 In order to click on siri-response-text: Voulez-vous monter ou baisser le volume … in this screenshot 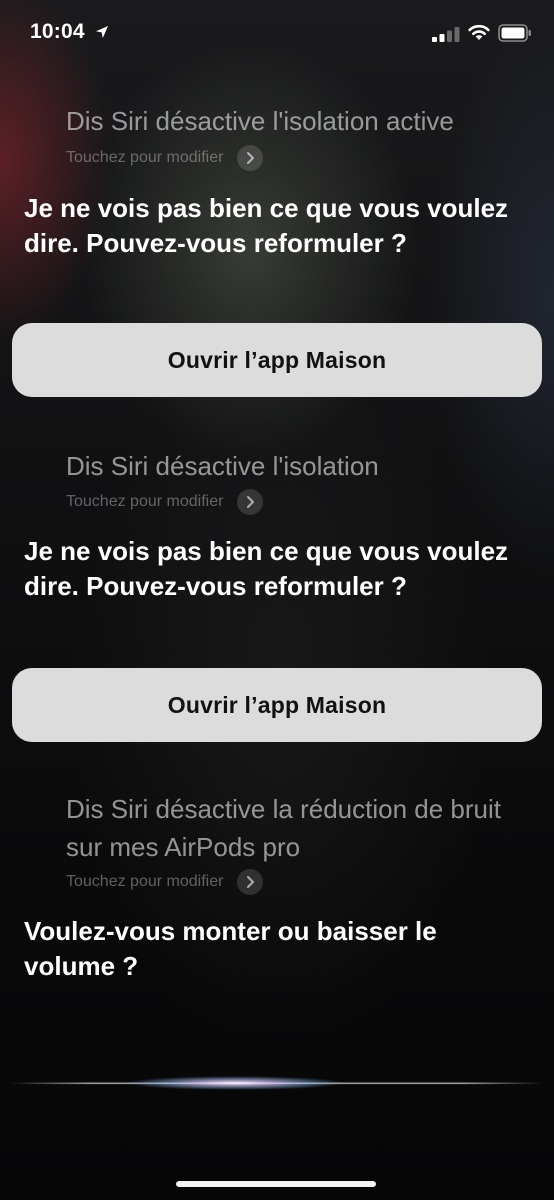, I will do `click(230, 948)`.